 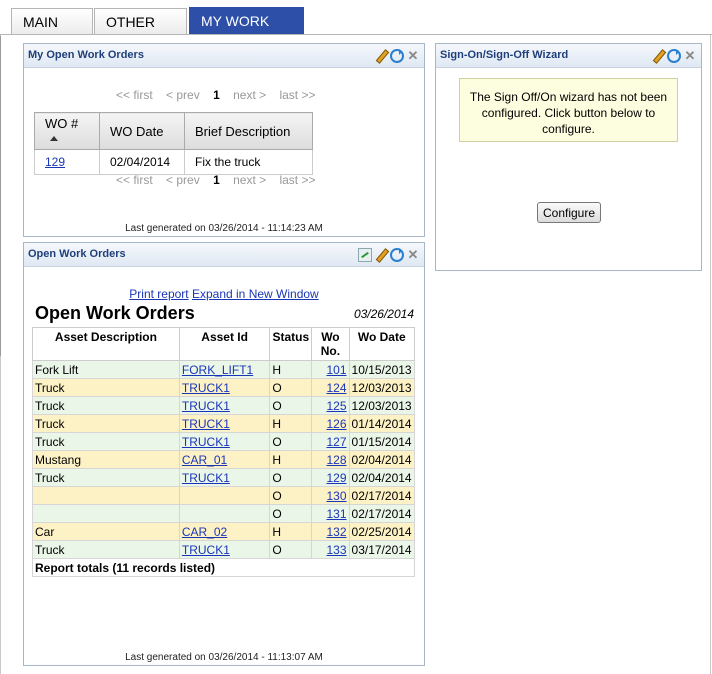 I want to click on portlet-header: Open Work Orders ✕, so click(x=224, y=255).